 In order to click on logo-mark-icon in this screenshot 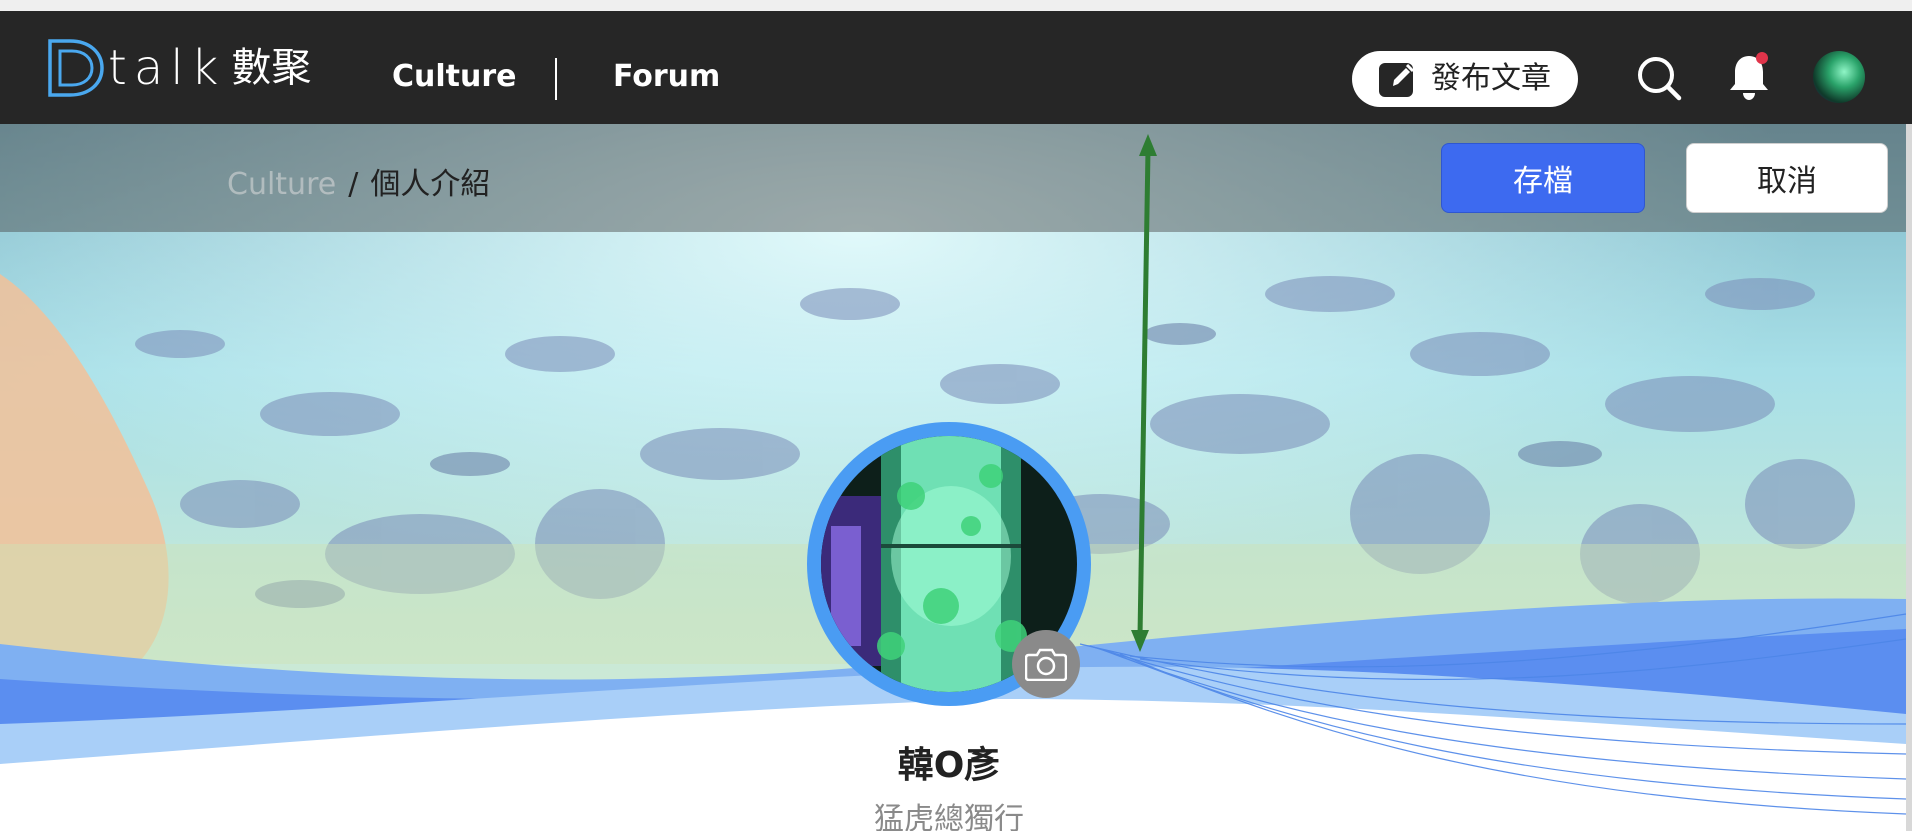, I will do `click(76, 68)`.